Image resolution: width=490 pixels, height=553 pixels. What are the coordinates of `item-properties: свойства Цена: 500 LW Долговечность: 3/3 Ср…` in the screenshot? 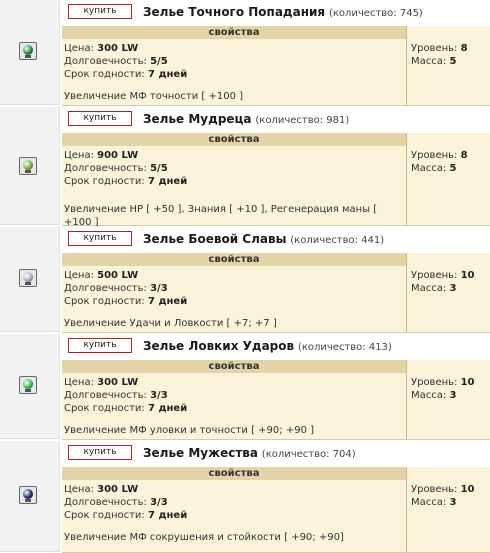 It's located at (276, 293).